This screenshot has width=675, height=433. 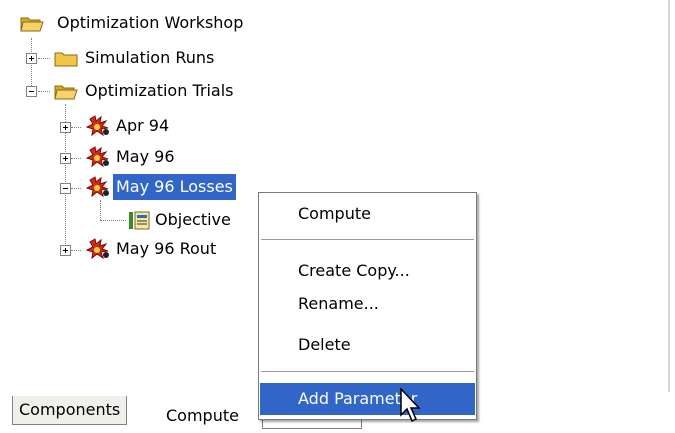 What do you see at coordinates (159, 90) in the screenshot?
I see `tree-label-optimization-trials: Optimization Trials` at bounding box center [159, 90].